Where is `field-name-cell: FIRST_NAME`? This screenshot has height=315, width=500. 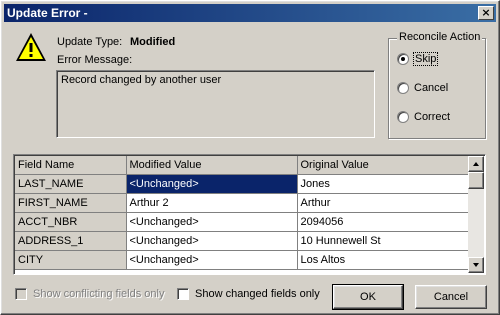 field-name-cell: FIRST_NAME is located at coordinates (71, 203).